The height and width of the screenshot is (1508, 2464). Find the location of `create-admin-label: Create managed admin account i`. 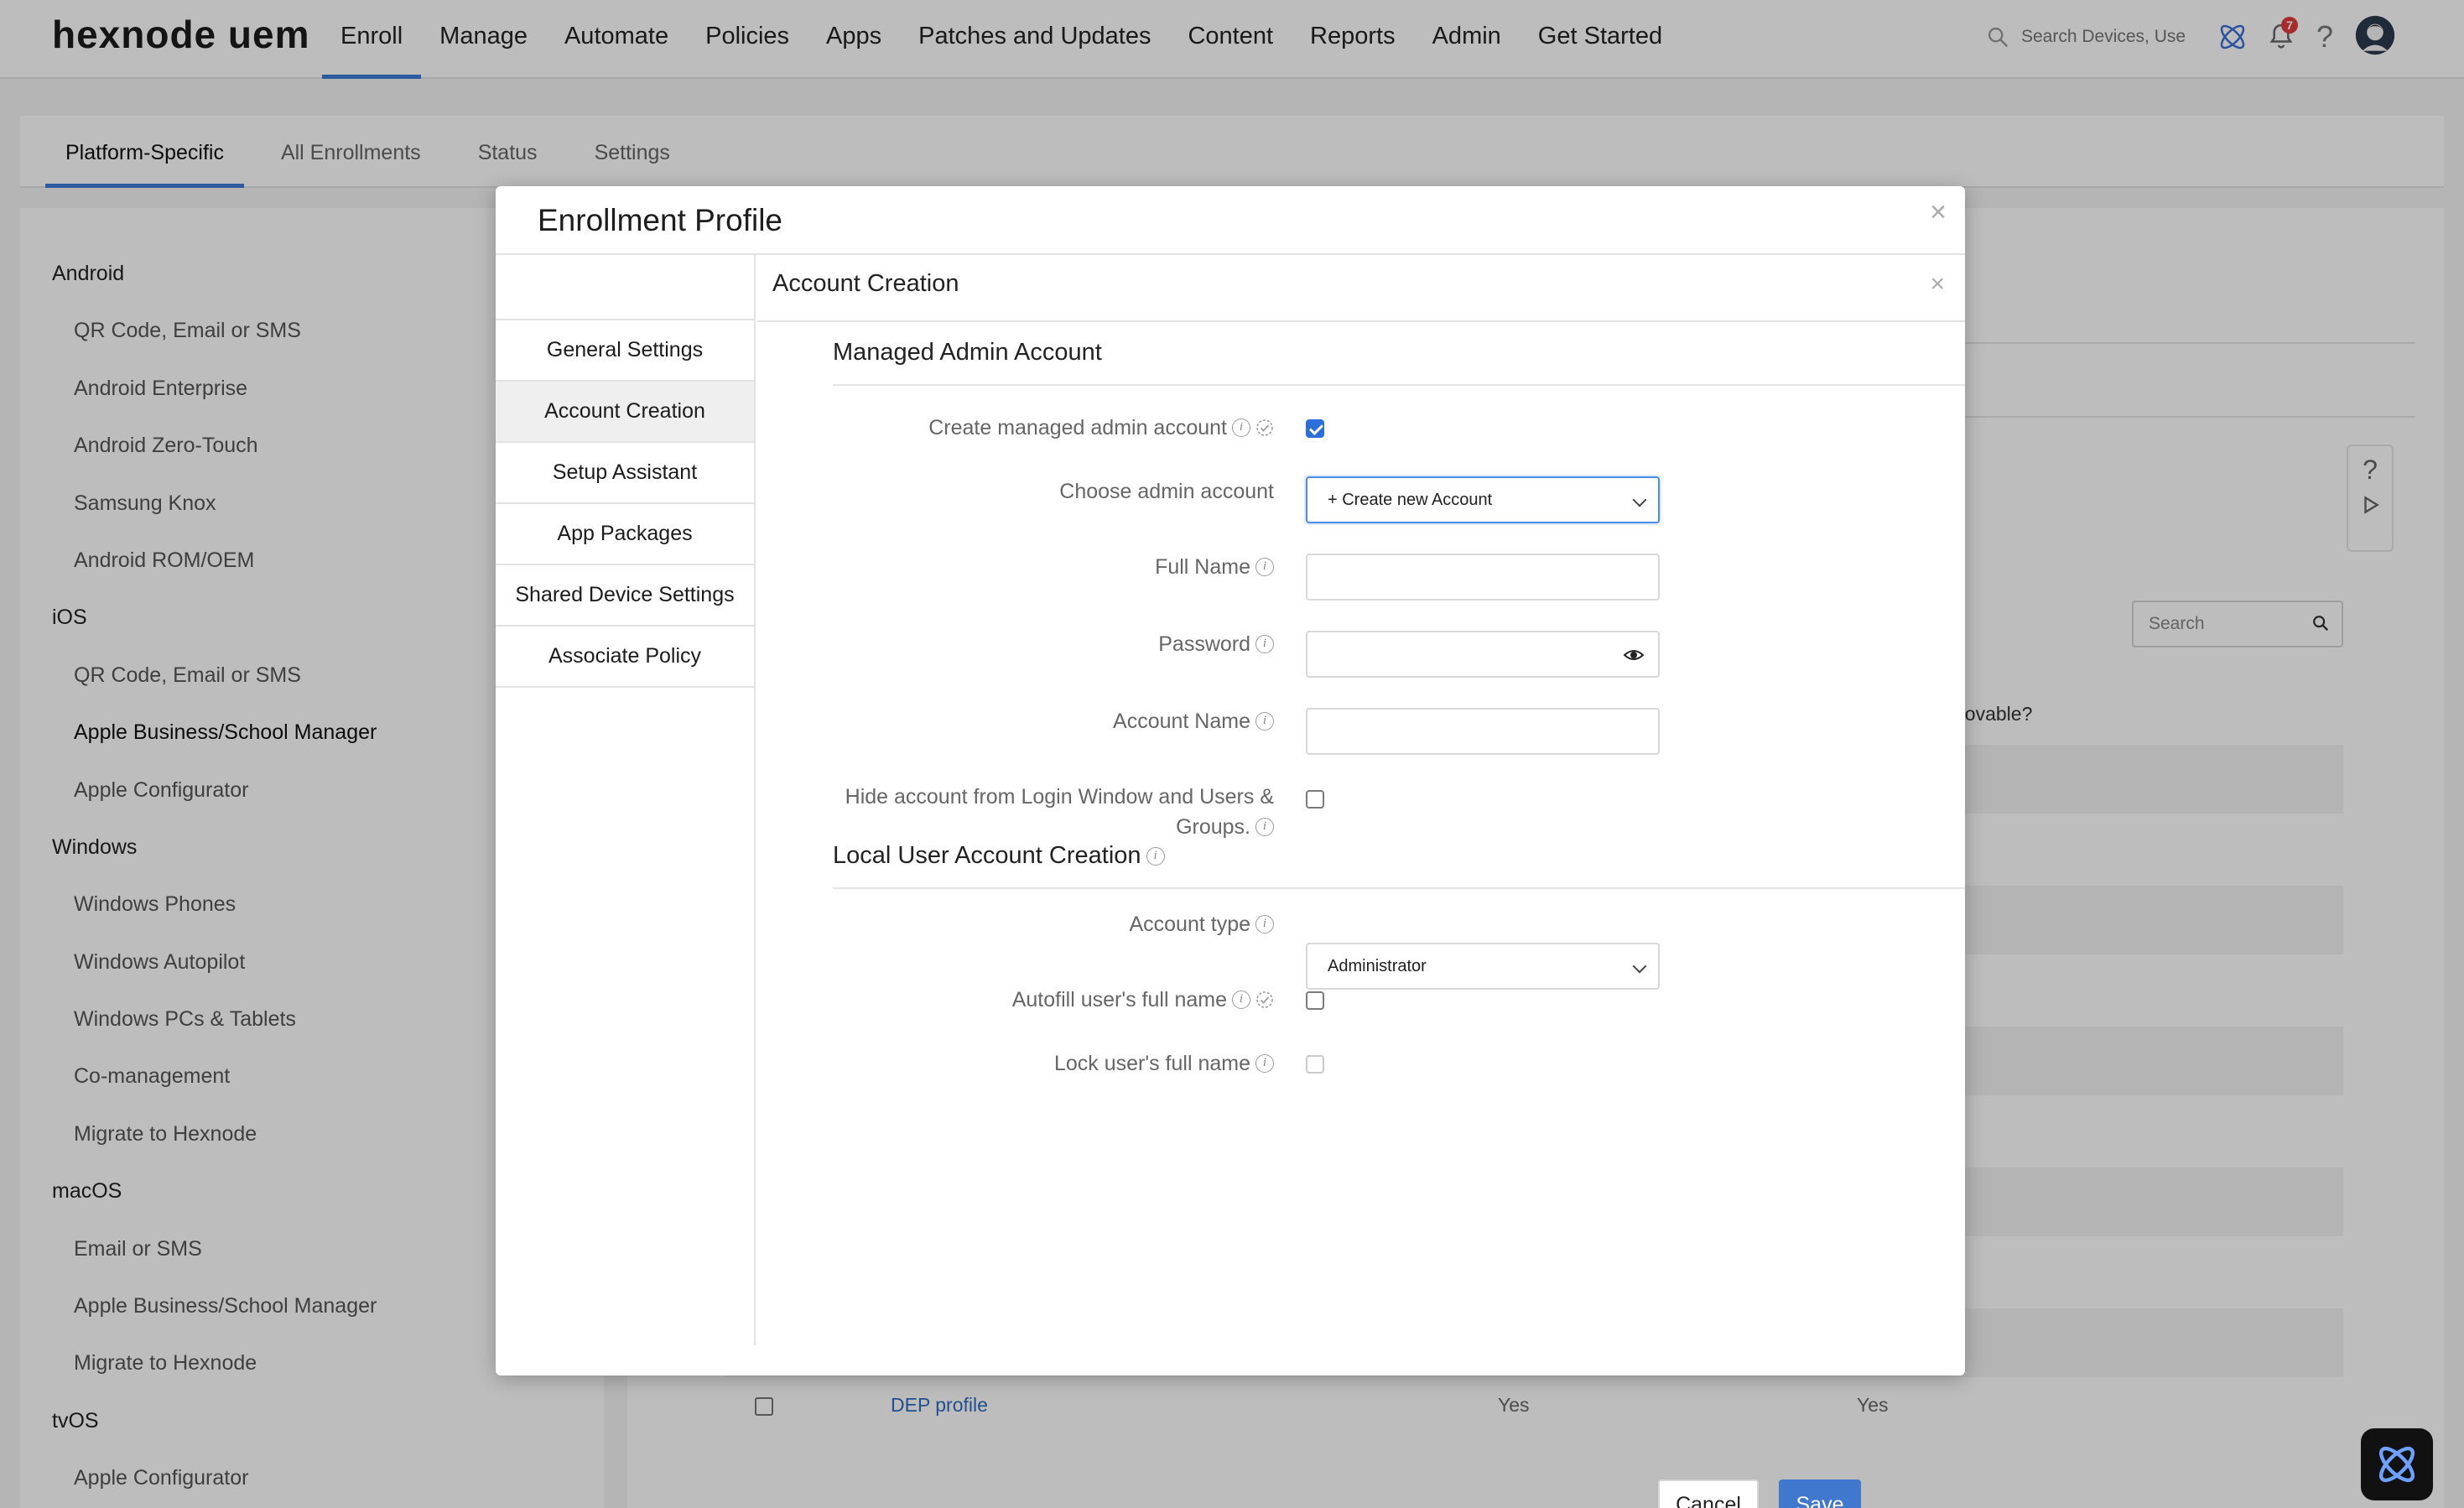

create-admin-label: Create managed admin account i is located at coordinates (1101, 428).